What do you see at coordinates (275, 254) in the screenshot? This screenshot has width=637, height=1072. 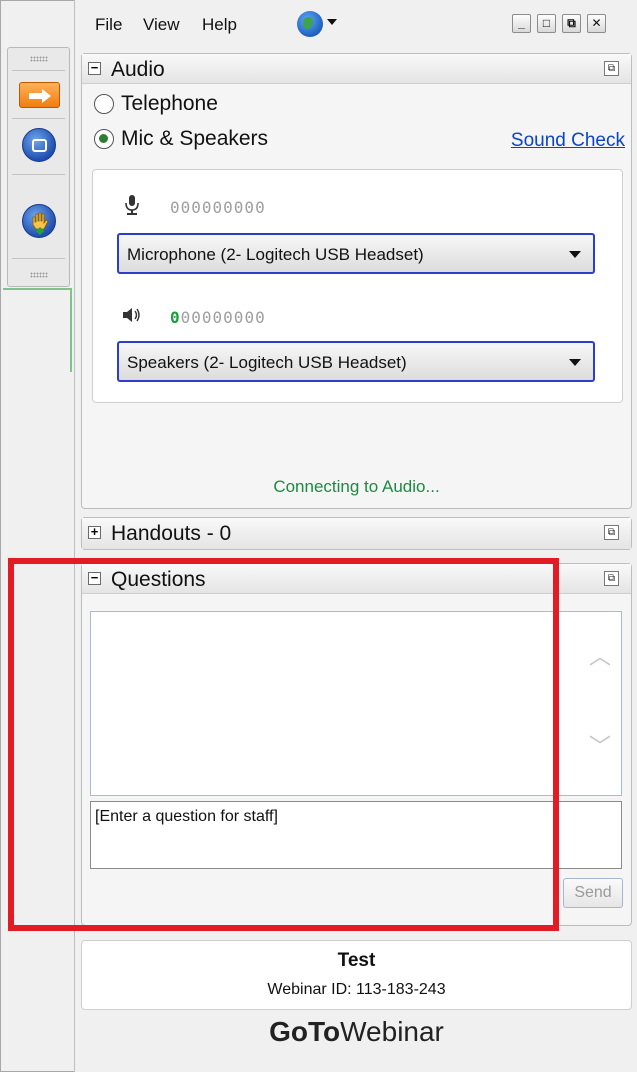 I see `microphone-select-value: Microphone (2- Logitech USB Headset)` at bounding box center [275, 254].